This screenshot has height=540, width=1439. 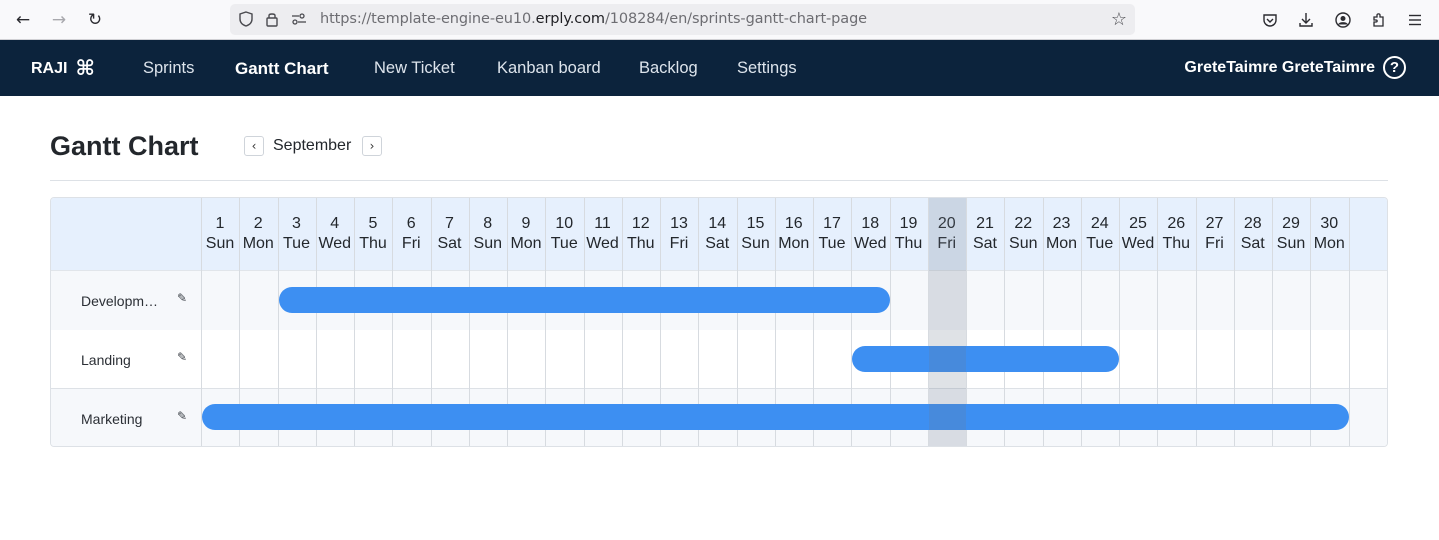 I want to click on day-number: 8, so click(x=488, y=223).